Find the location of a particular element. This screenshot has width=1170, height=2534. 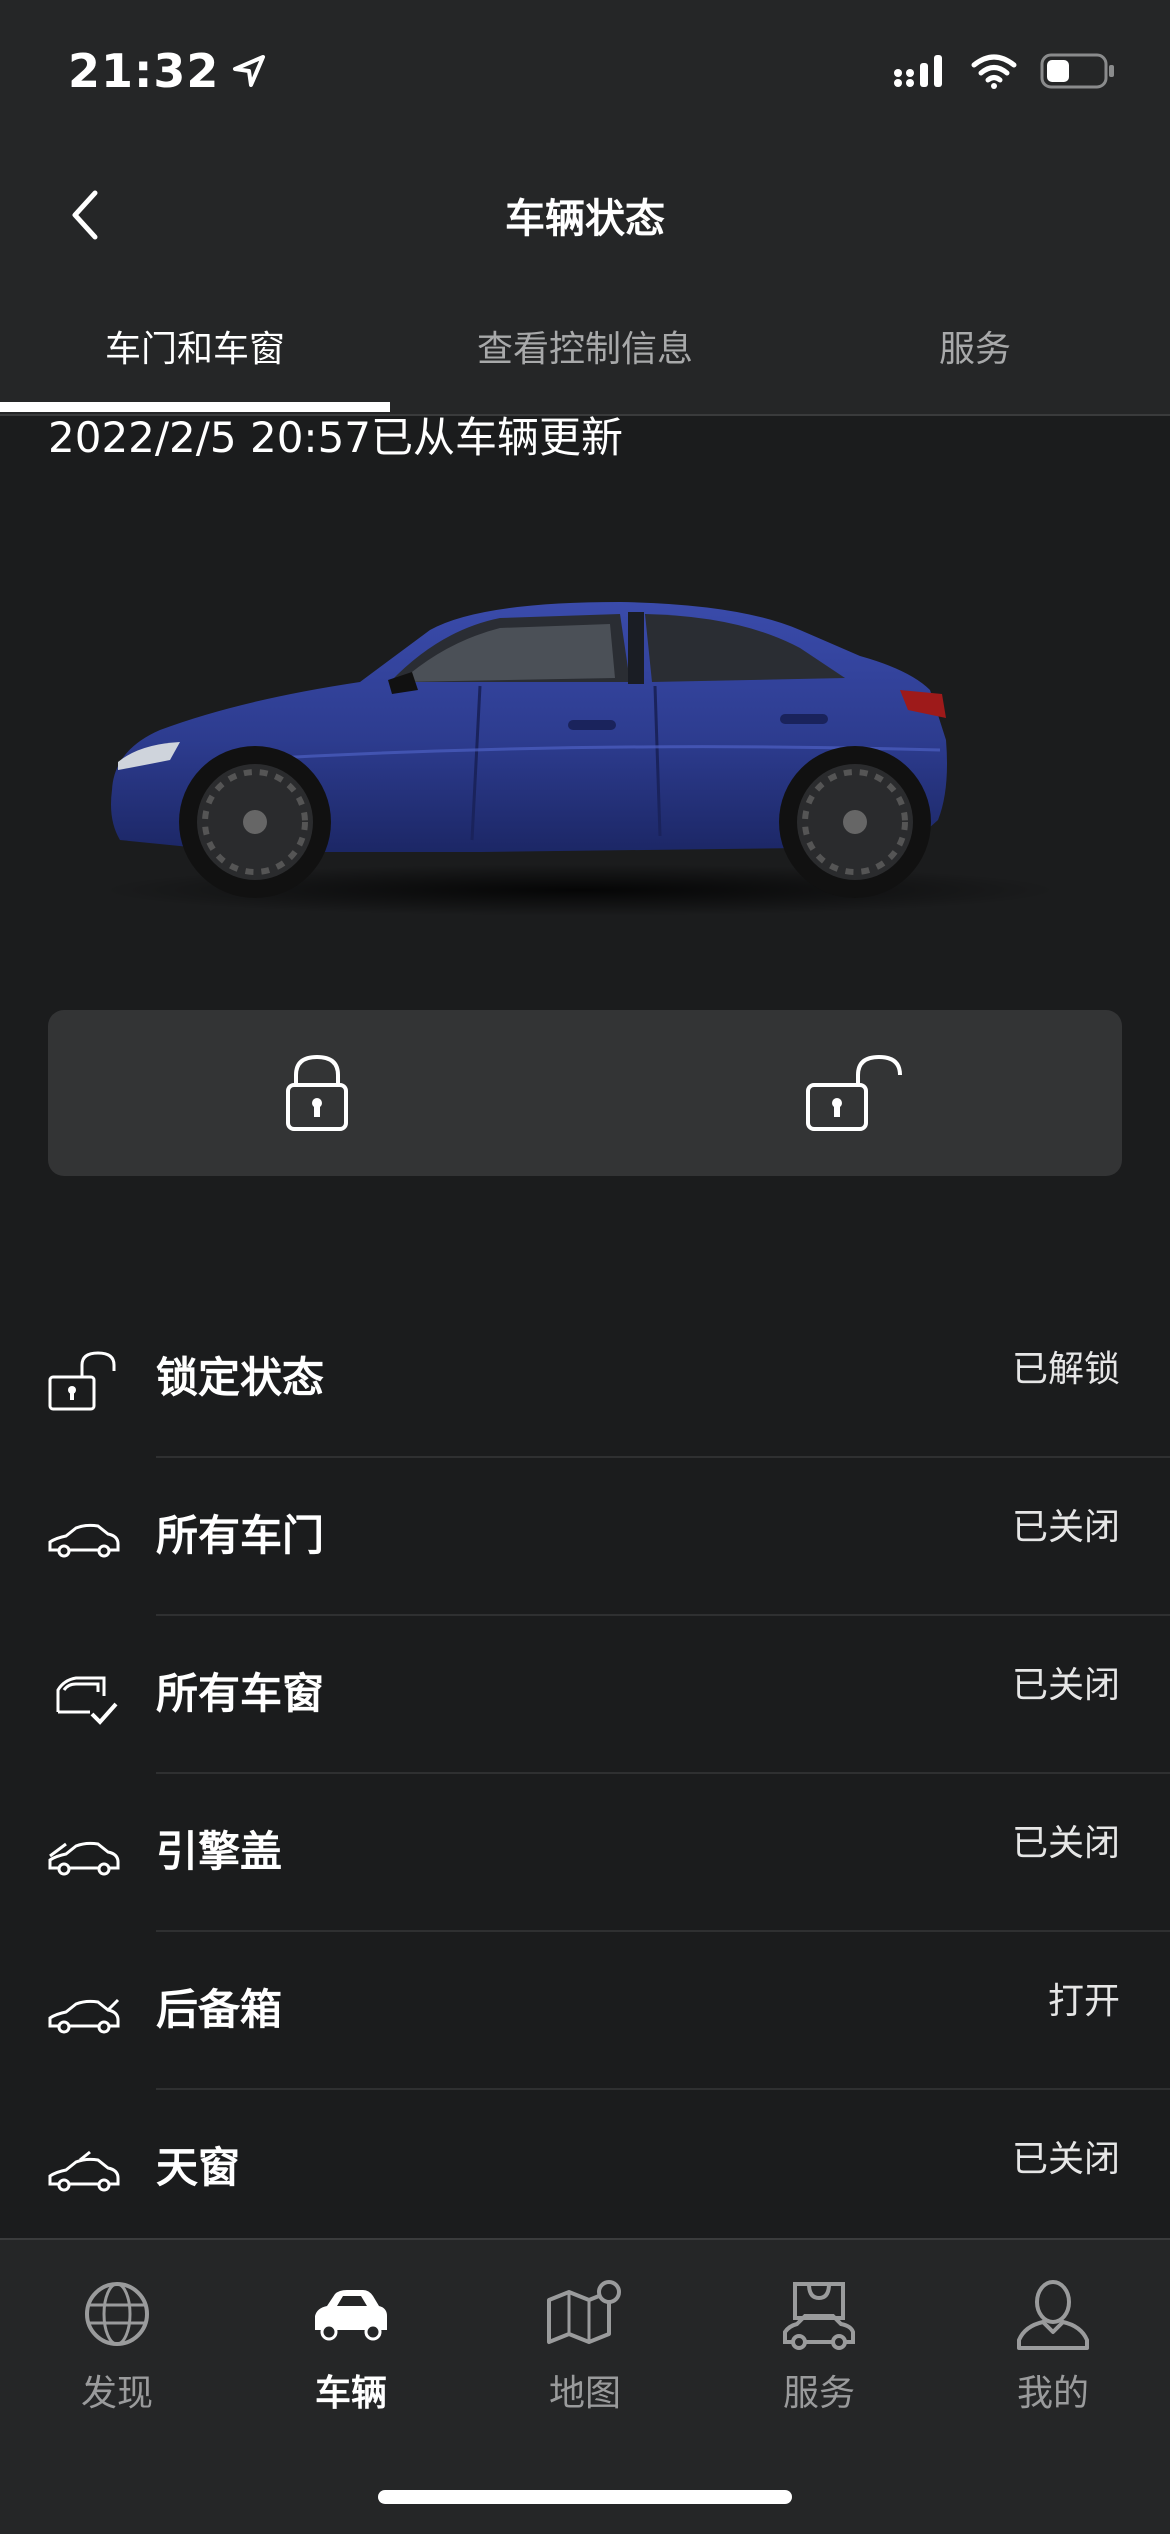

status-indicators is located at coordinates (1004, 71).